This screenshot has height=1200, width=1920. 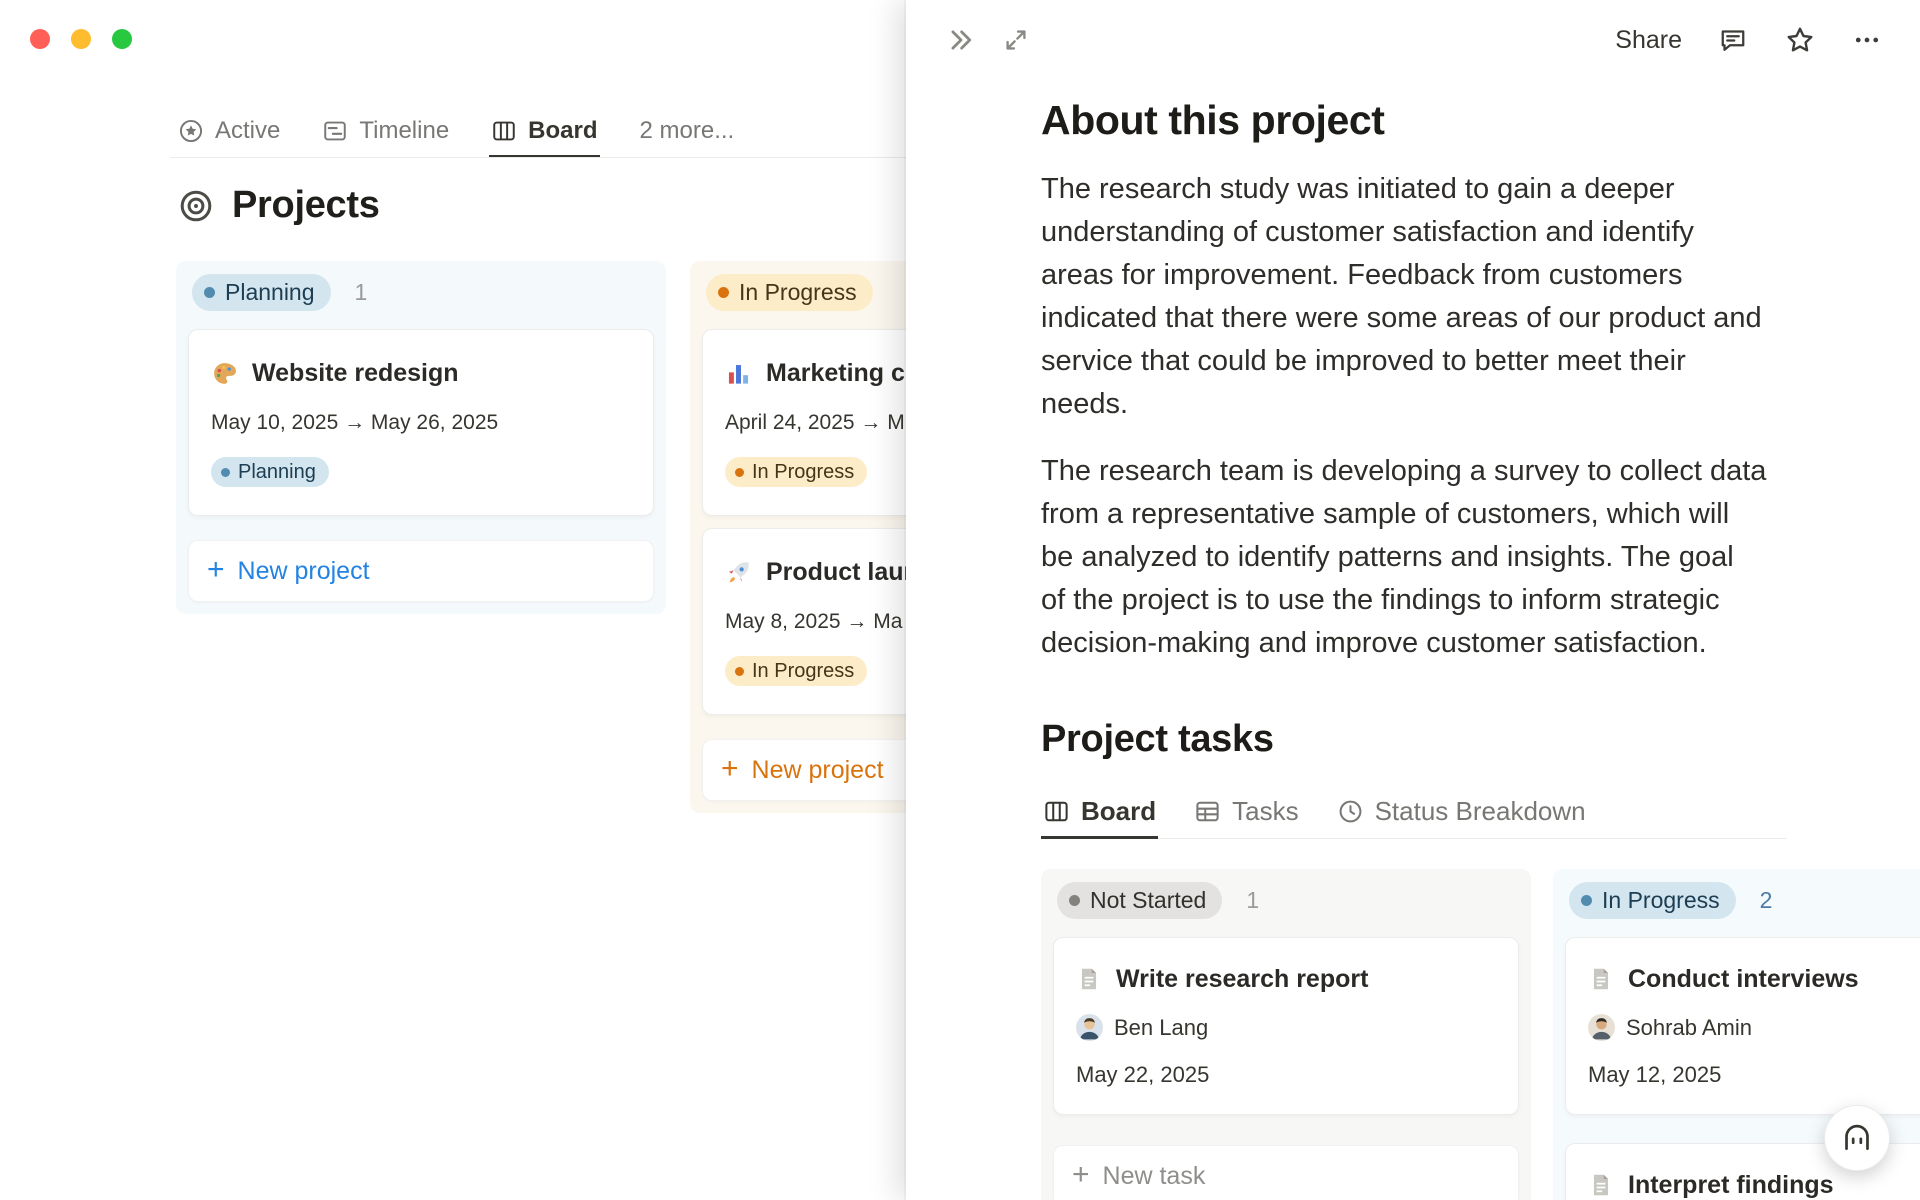 I want to click on view-tab-board: Board, so click(x=544, y=132).